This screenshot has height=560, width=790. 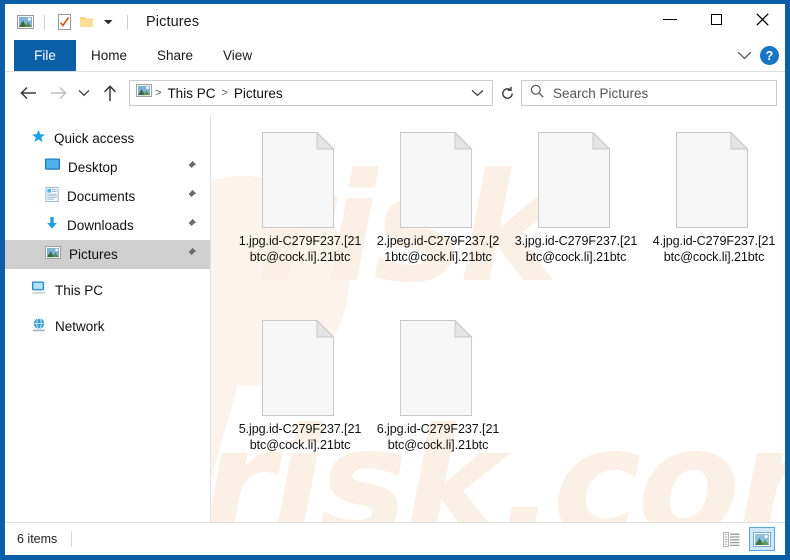 What do you see at coordinates (670, 19) in the screenshot?
I see `minimize-button` at bounding box center [670, 19].